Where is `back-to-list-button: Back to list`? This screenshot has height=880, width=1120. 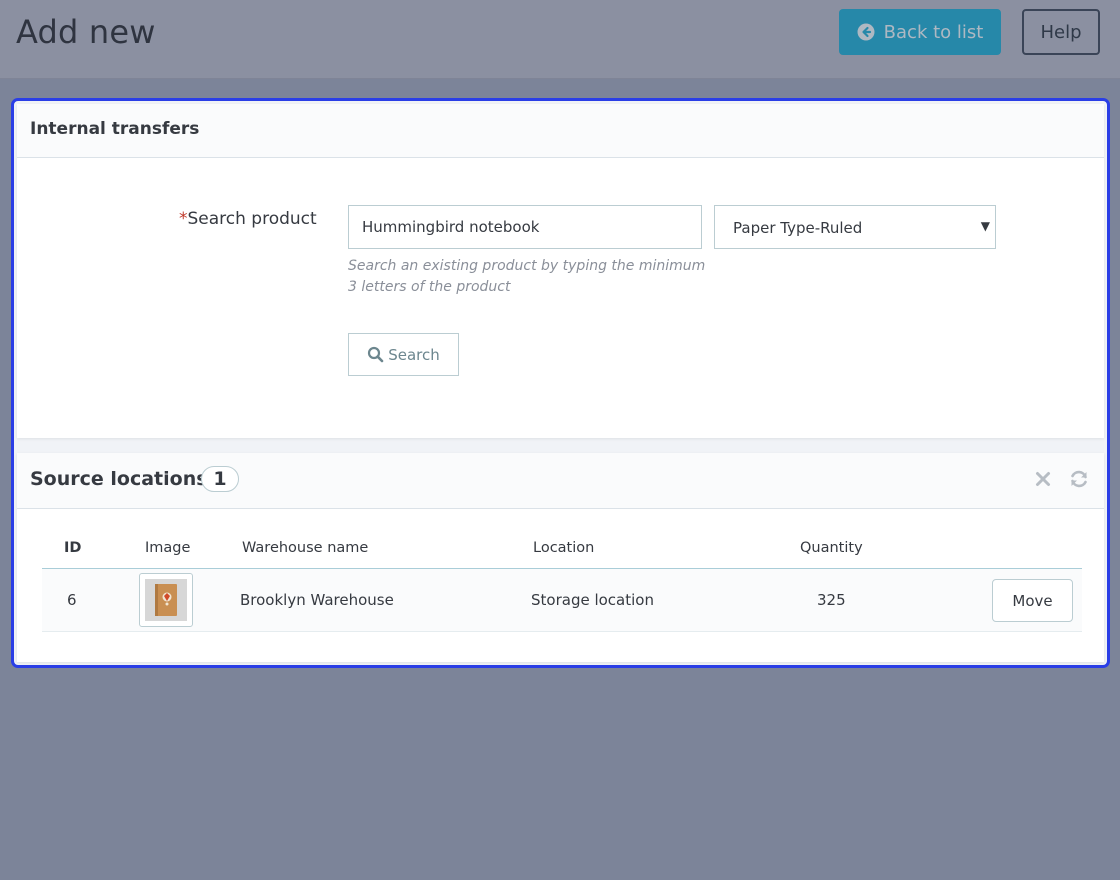 back-to-list-button: Back to list is located at coordinates (920, 32).